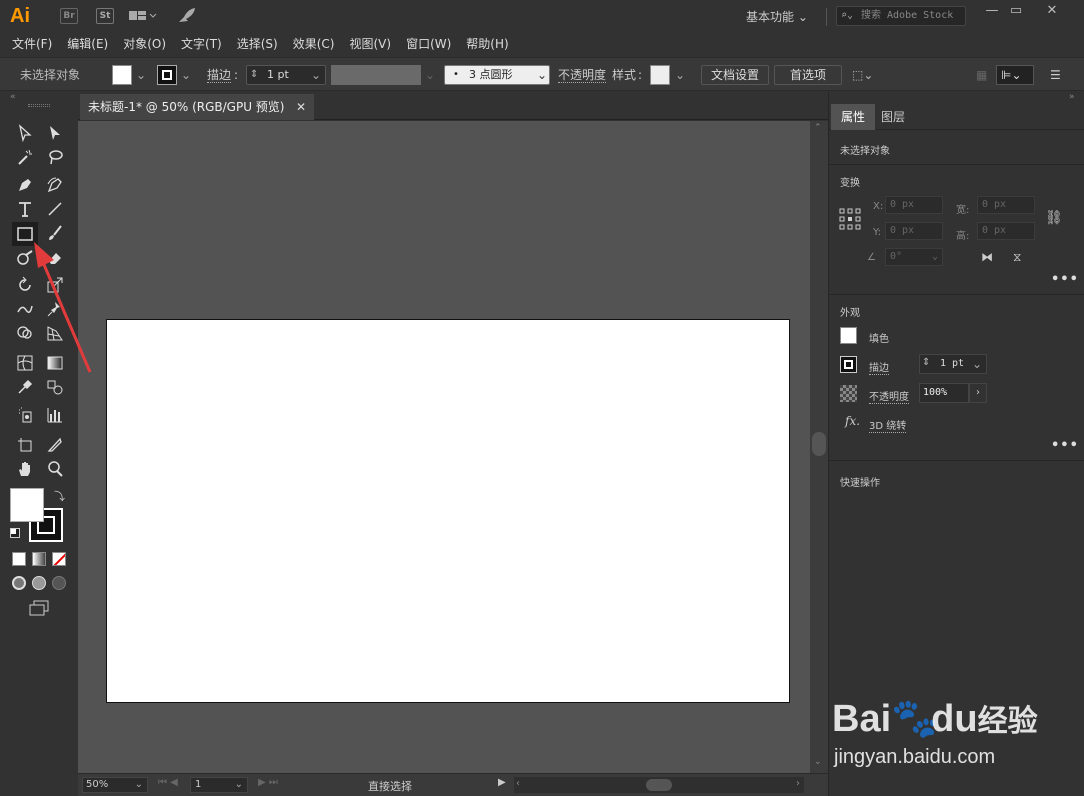 Image resolution: width=1084 pixels, height=796 pixels. What do you see at coordinates (144, 44) in the screenshot?
I see `menu-object: 对象(O)` at bounding box center [144, 44].